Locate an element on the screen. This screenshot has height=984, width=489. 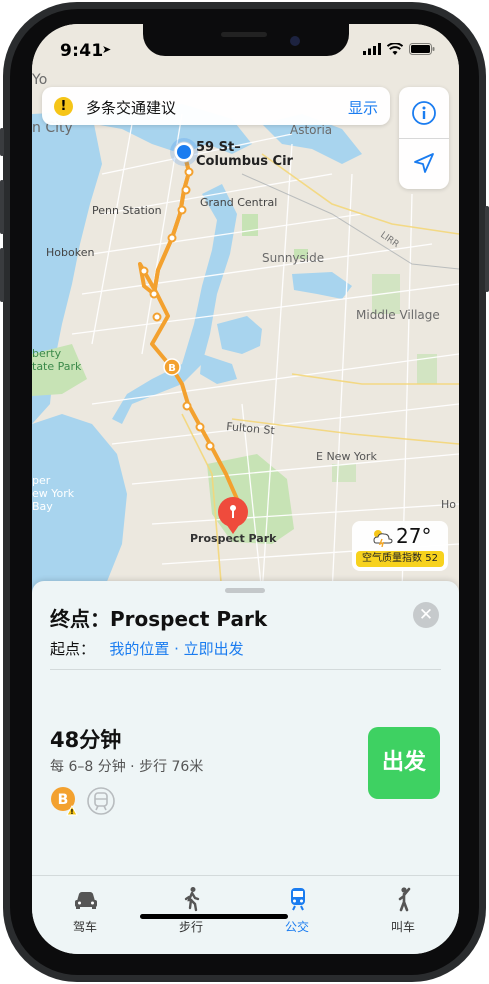
map-label-hoboken: Hoboken is located at coordinates (70, 252).